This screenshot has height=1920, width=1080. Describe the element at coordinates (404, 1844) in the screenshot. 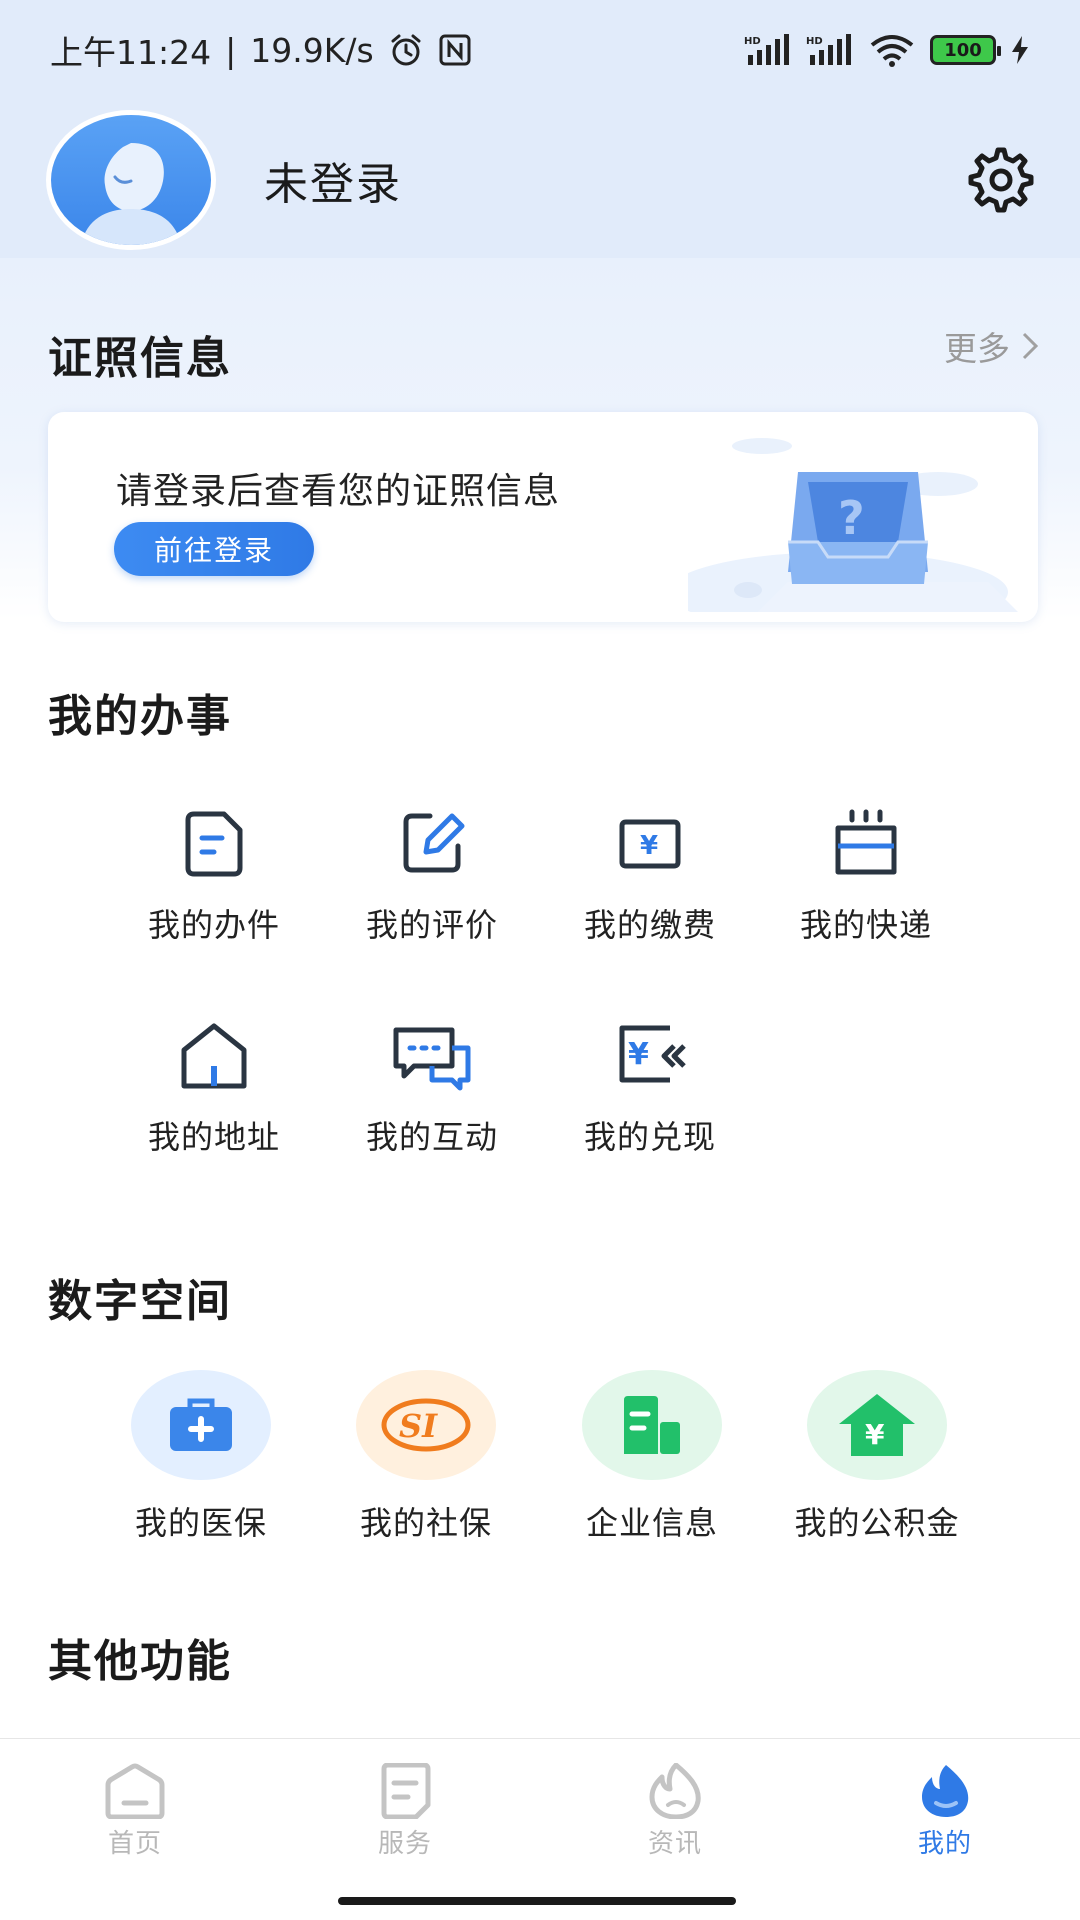

I see `nav-service-label: 服务` at that location.